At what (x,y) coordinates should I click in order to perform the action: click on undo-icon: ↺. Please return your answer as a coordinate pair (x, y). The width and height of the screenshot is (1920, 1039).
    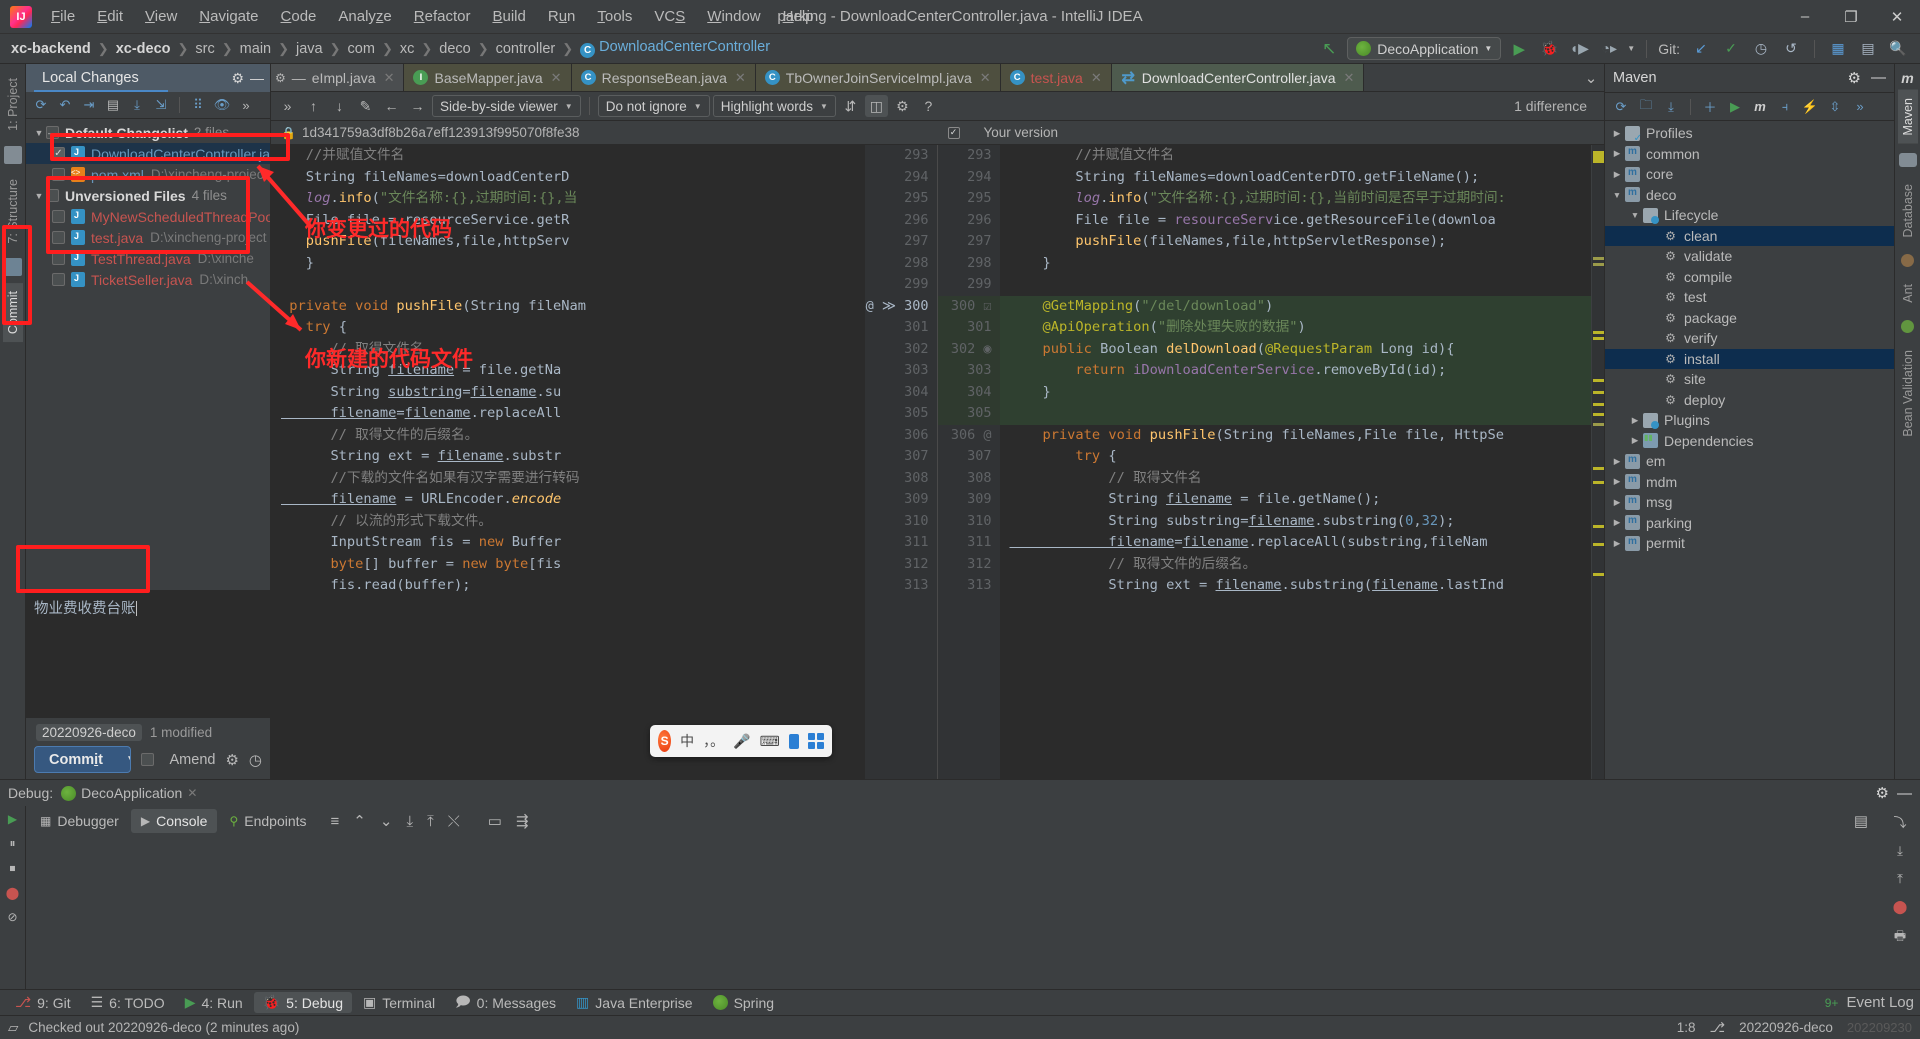
    Looking at the image, I should click on (1791, 48).